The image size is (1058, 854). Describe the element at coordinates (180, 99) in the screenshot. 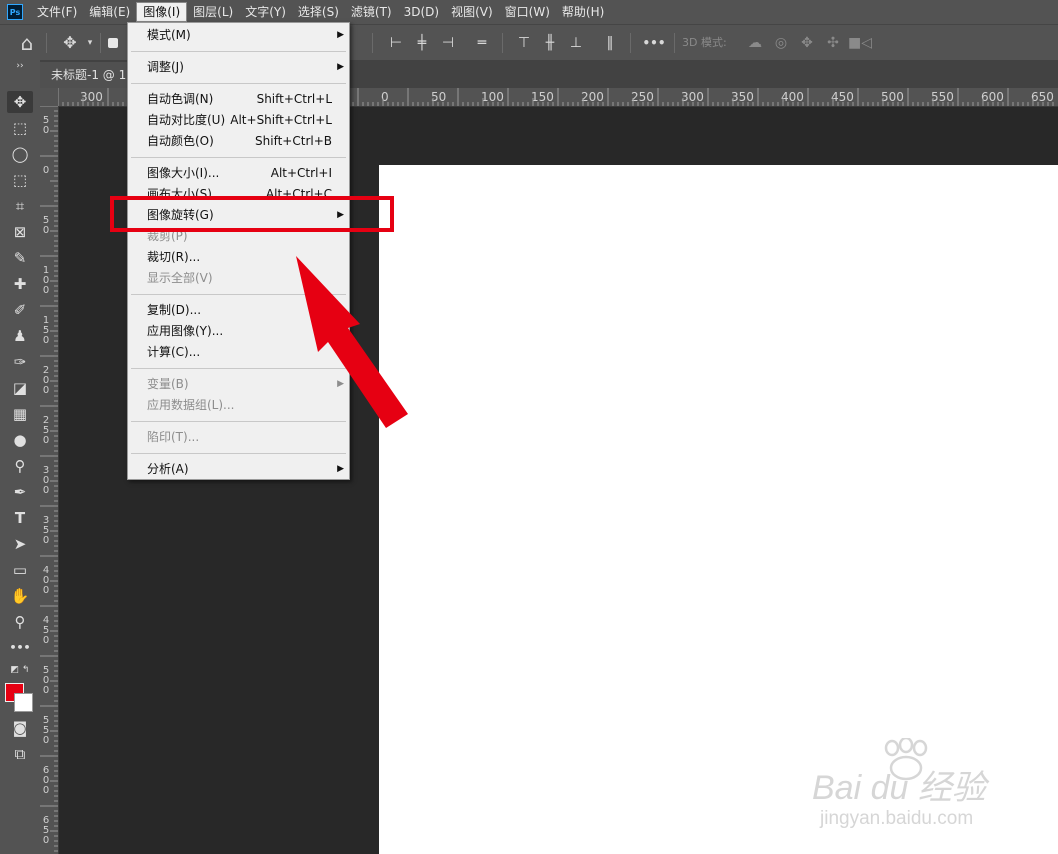

I see `menu-item-label: 自动色调(N)` at that location.